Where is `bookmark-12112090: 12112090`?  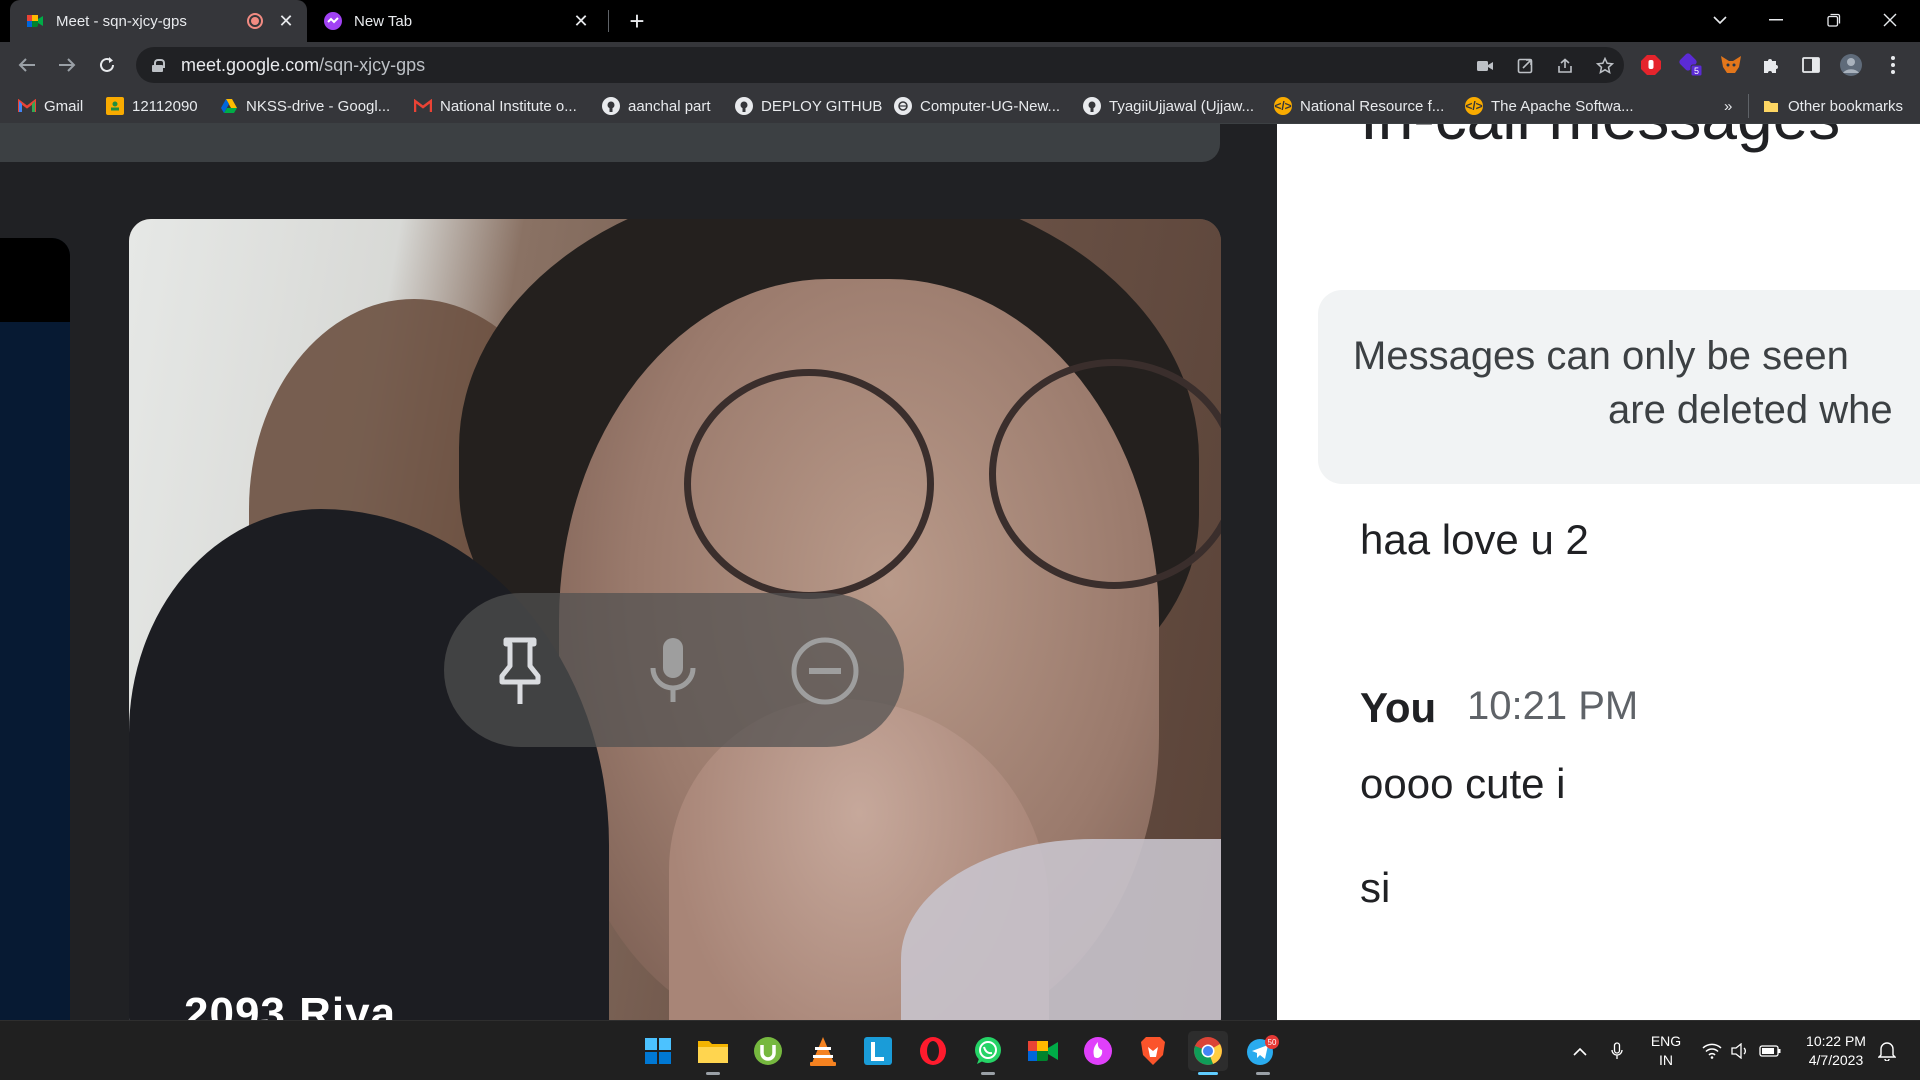
bookmark-12112090: 12112090 is located at coordinates (152, 106).